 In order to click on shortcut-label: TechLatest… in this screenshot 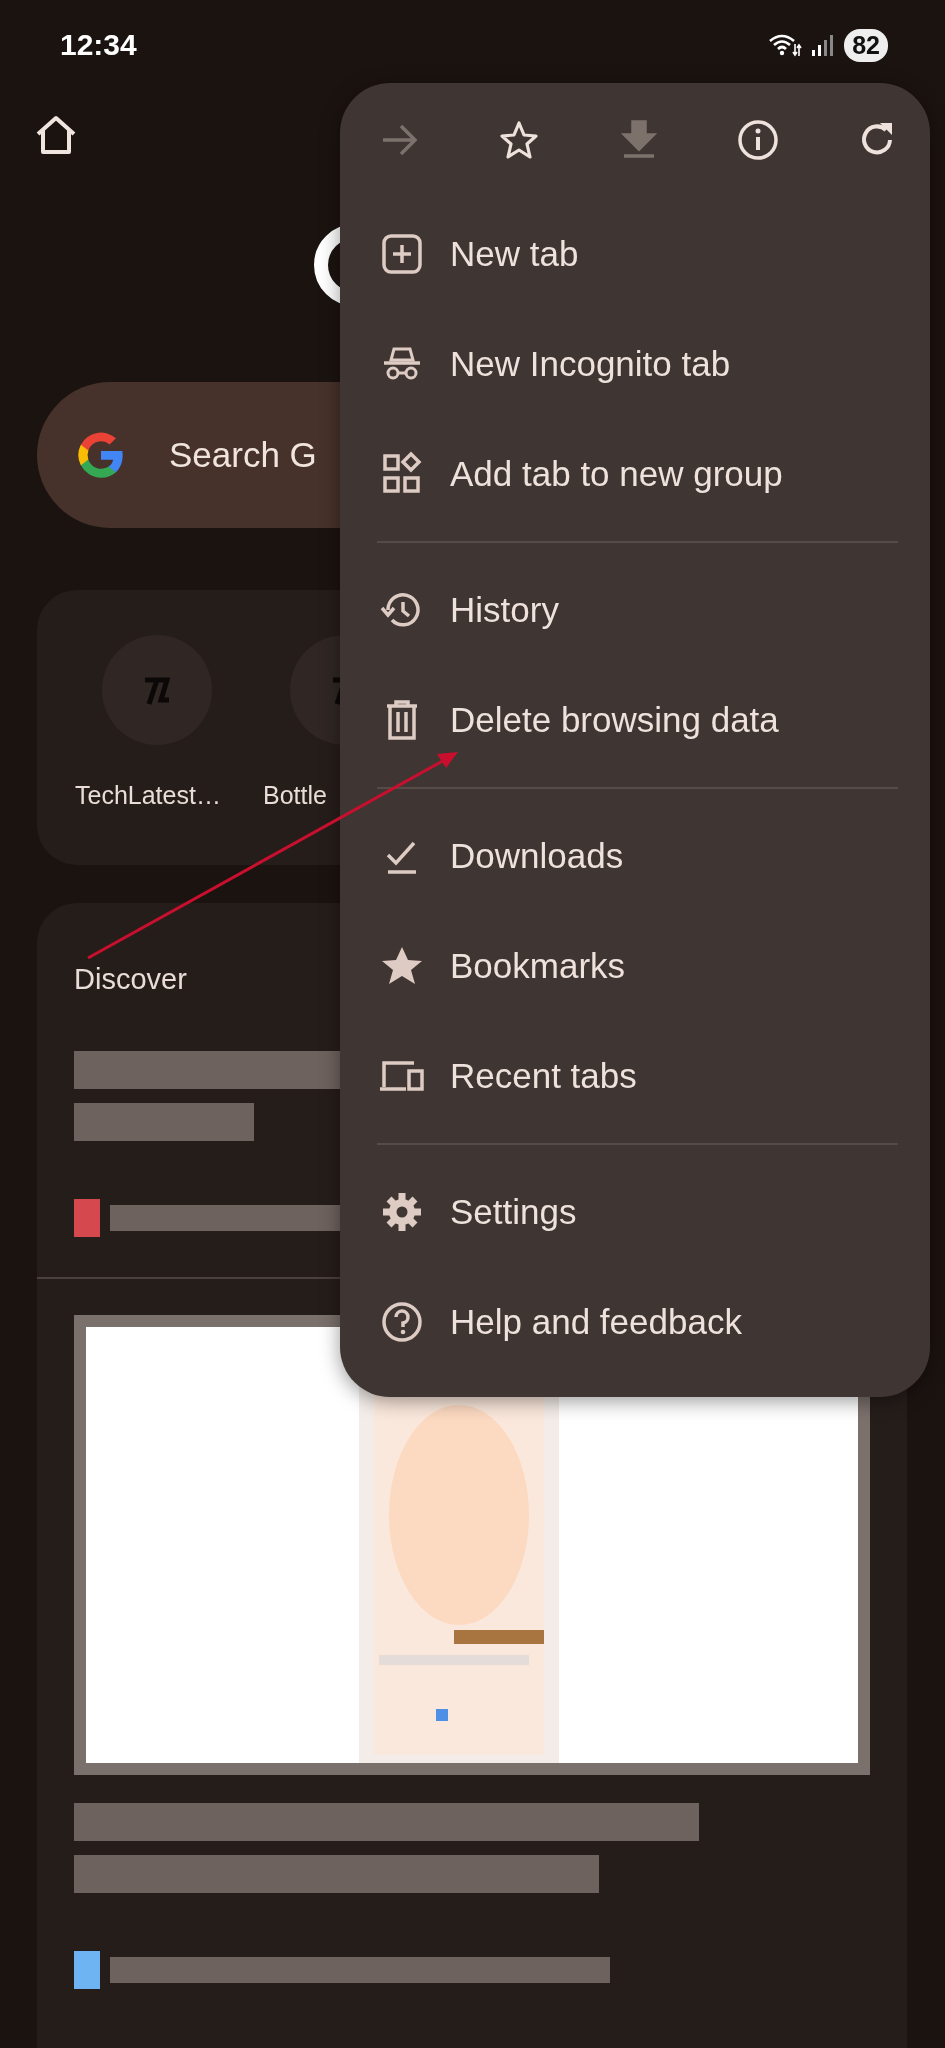, I will do `click(148, 795)`.